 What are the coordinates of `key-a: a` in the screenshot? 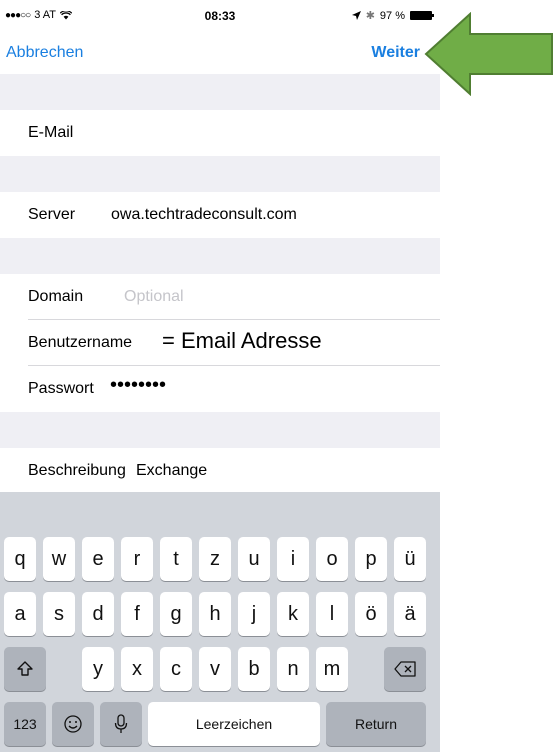 It's located at (20, 614).